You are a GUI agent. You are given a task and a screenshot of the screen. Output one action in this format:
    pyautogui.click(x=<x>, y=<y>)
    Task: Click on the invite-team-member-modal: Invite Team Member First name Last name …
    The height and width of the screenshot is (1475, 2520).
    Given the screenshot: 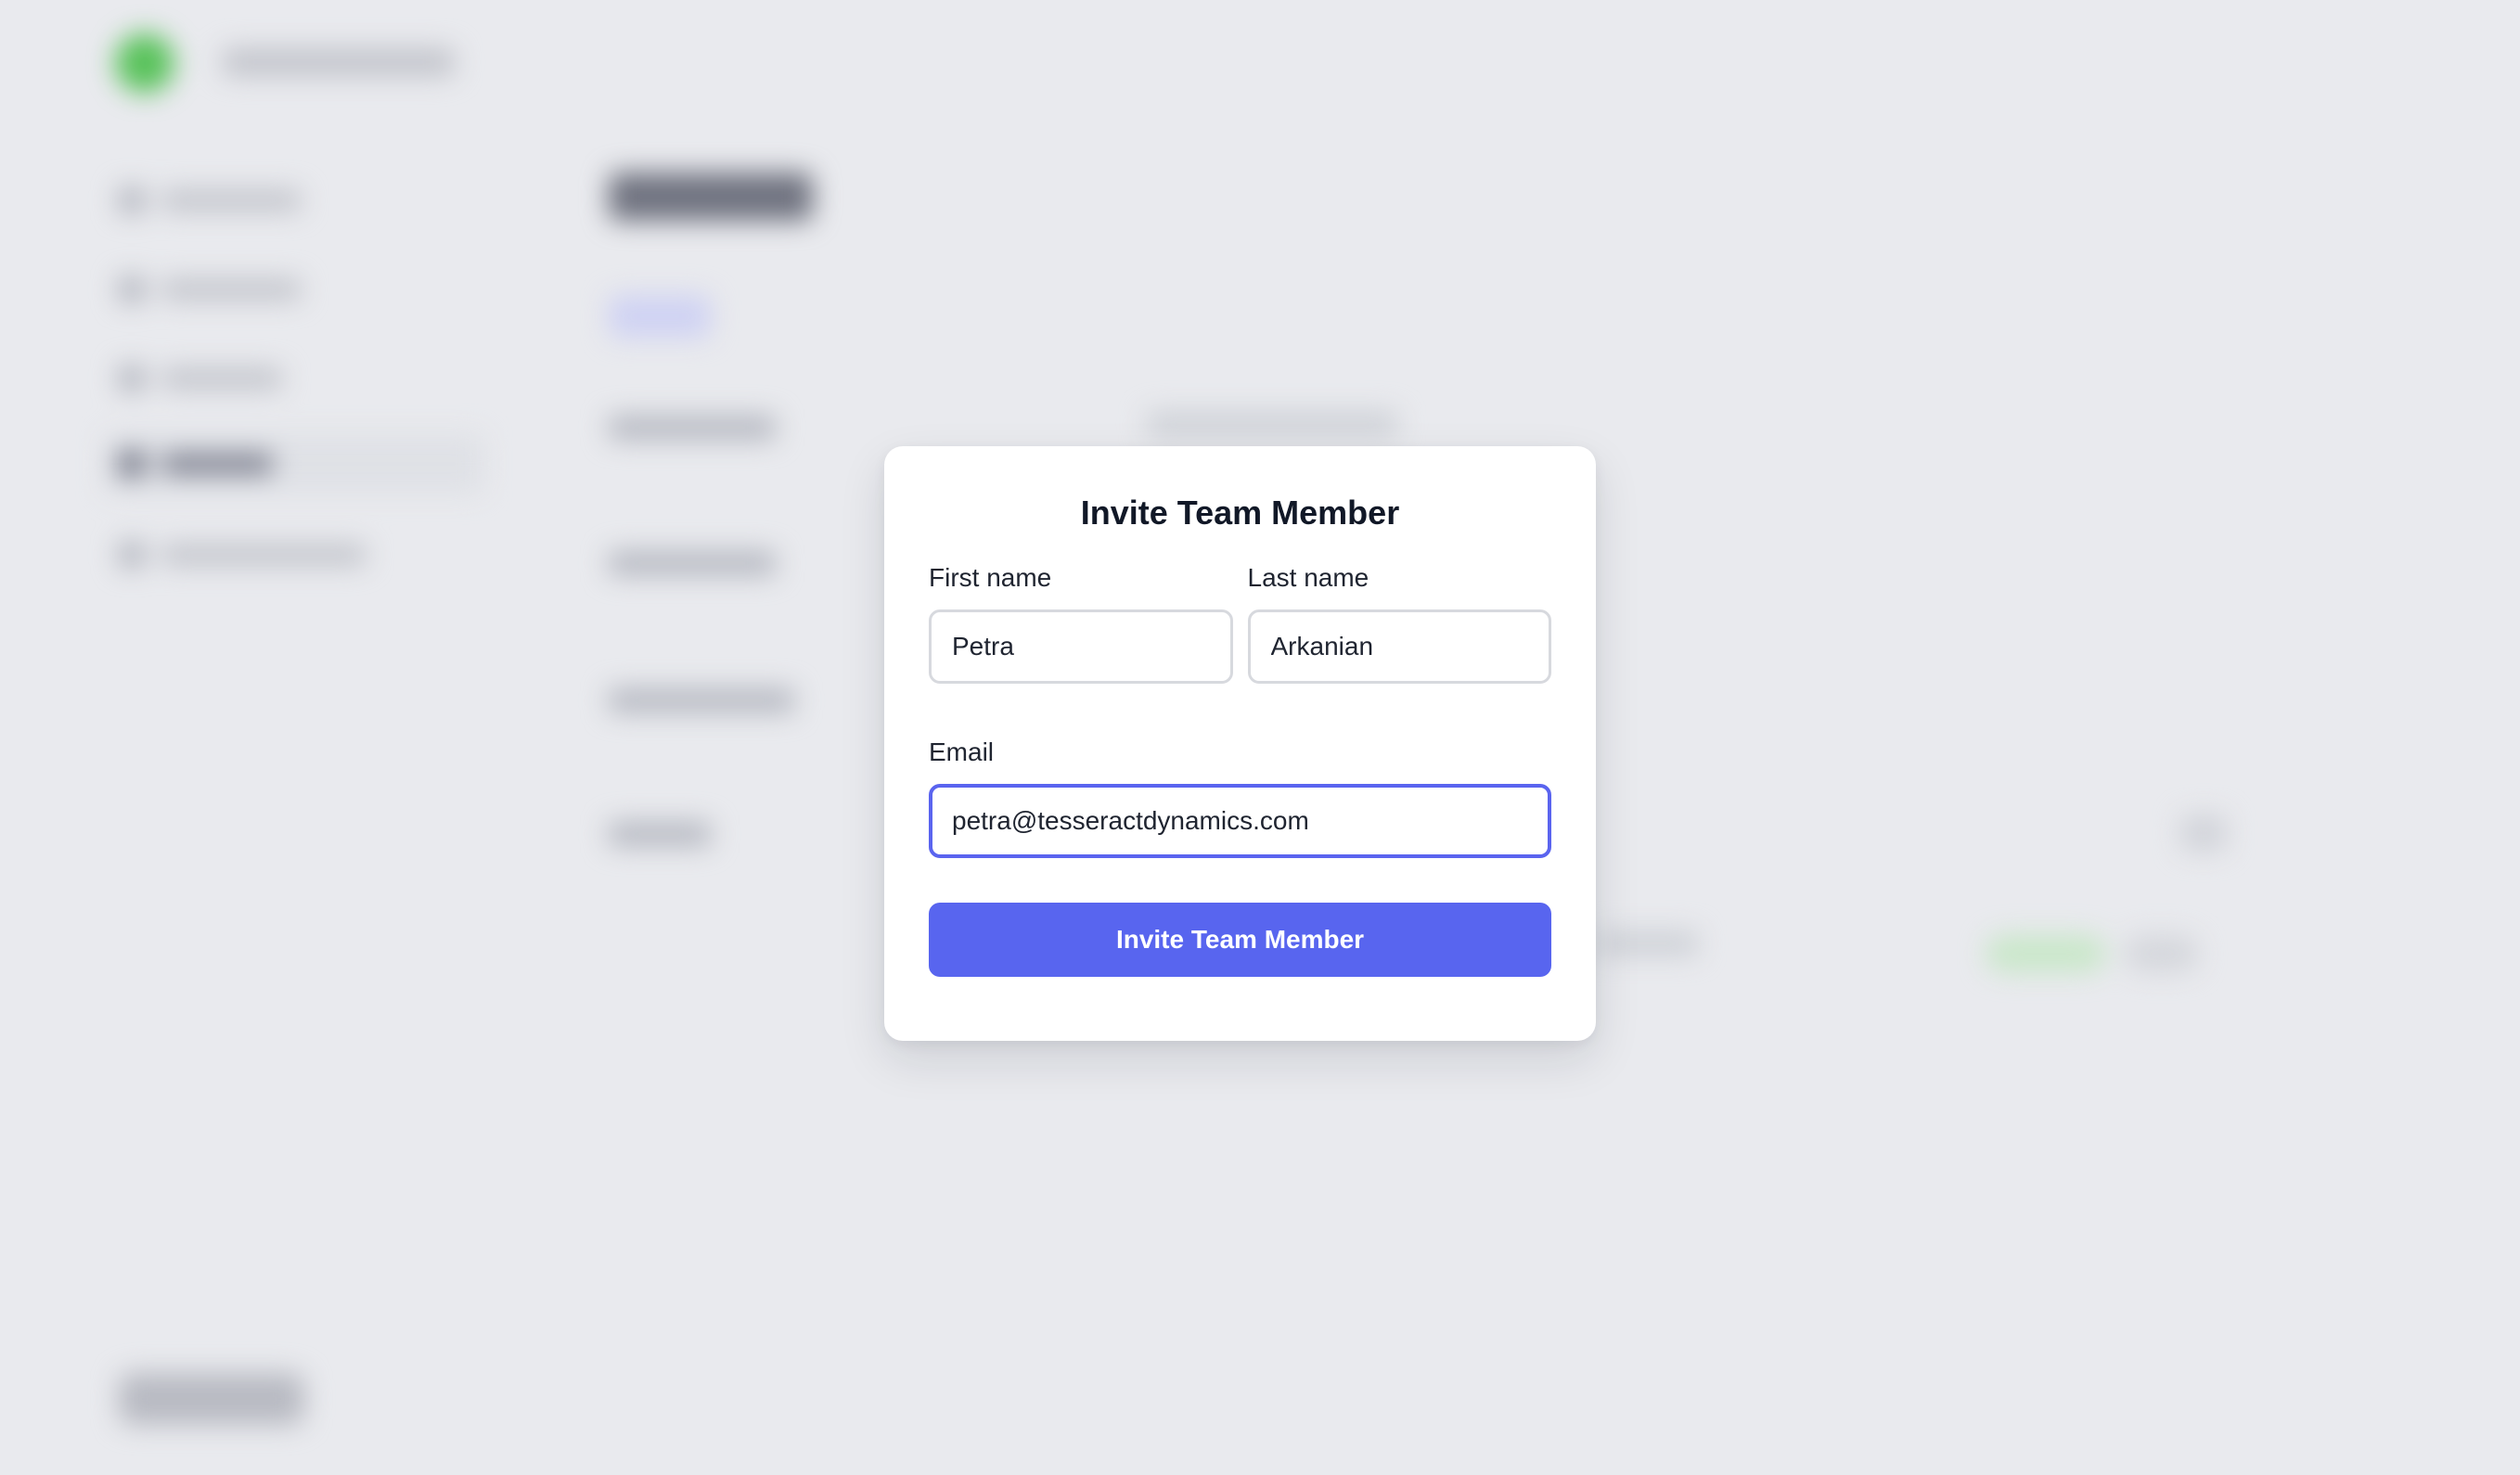 What is the action you would take?
    pyautogui.click(x=1240, y=744)
    